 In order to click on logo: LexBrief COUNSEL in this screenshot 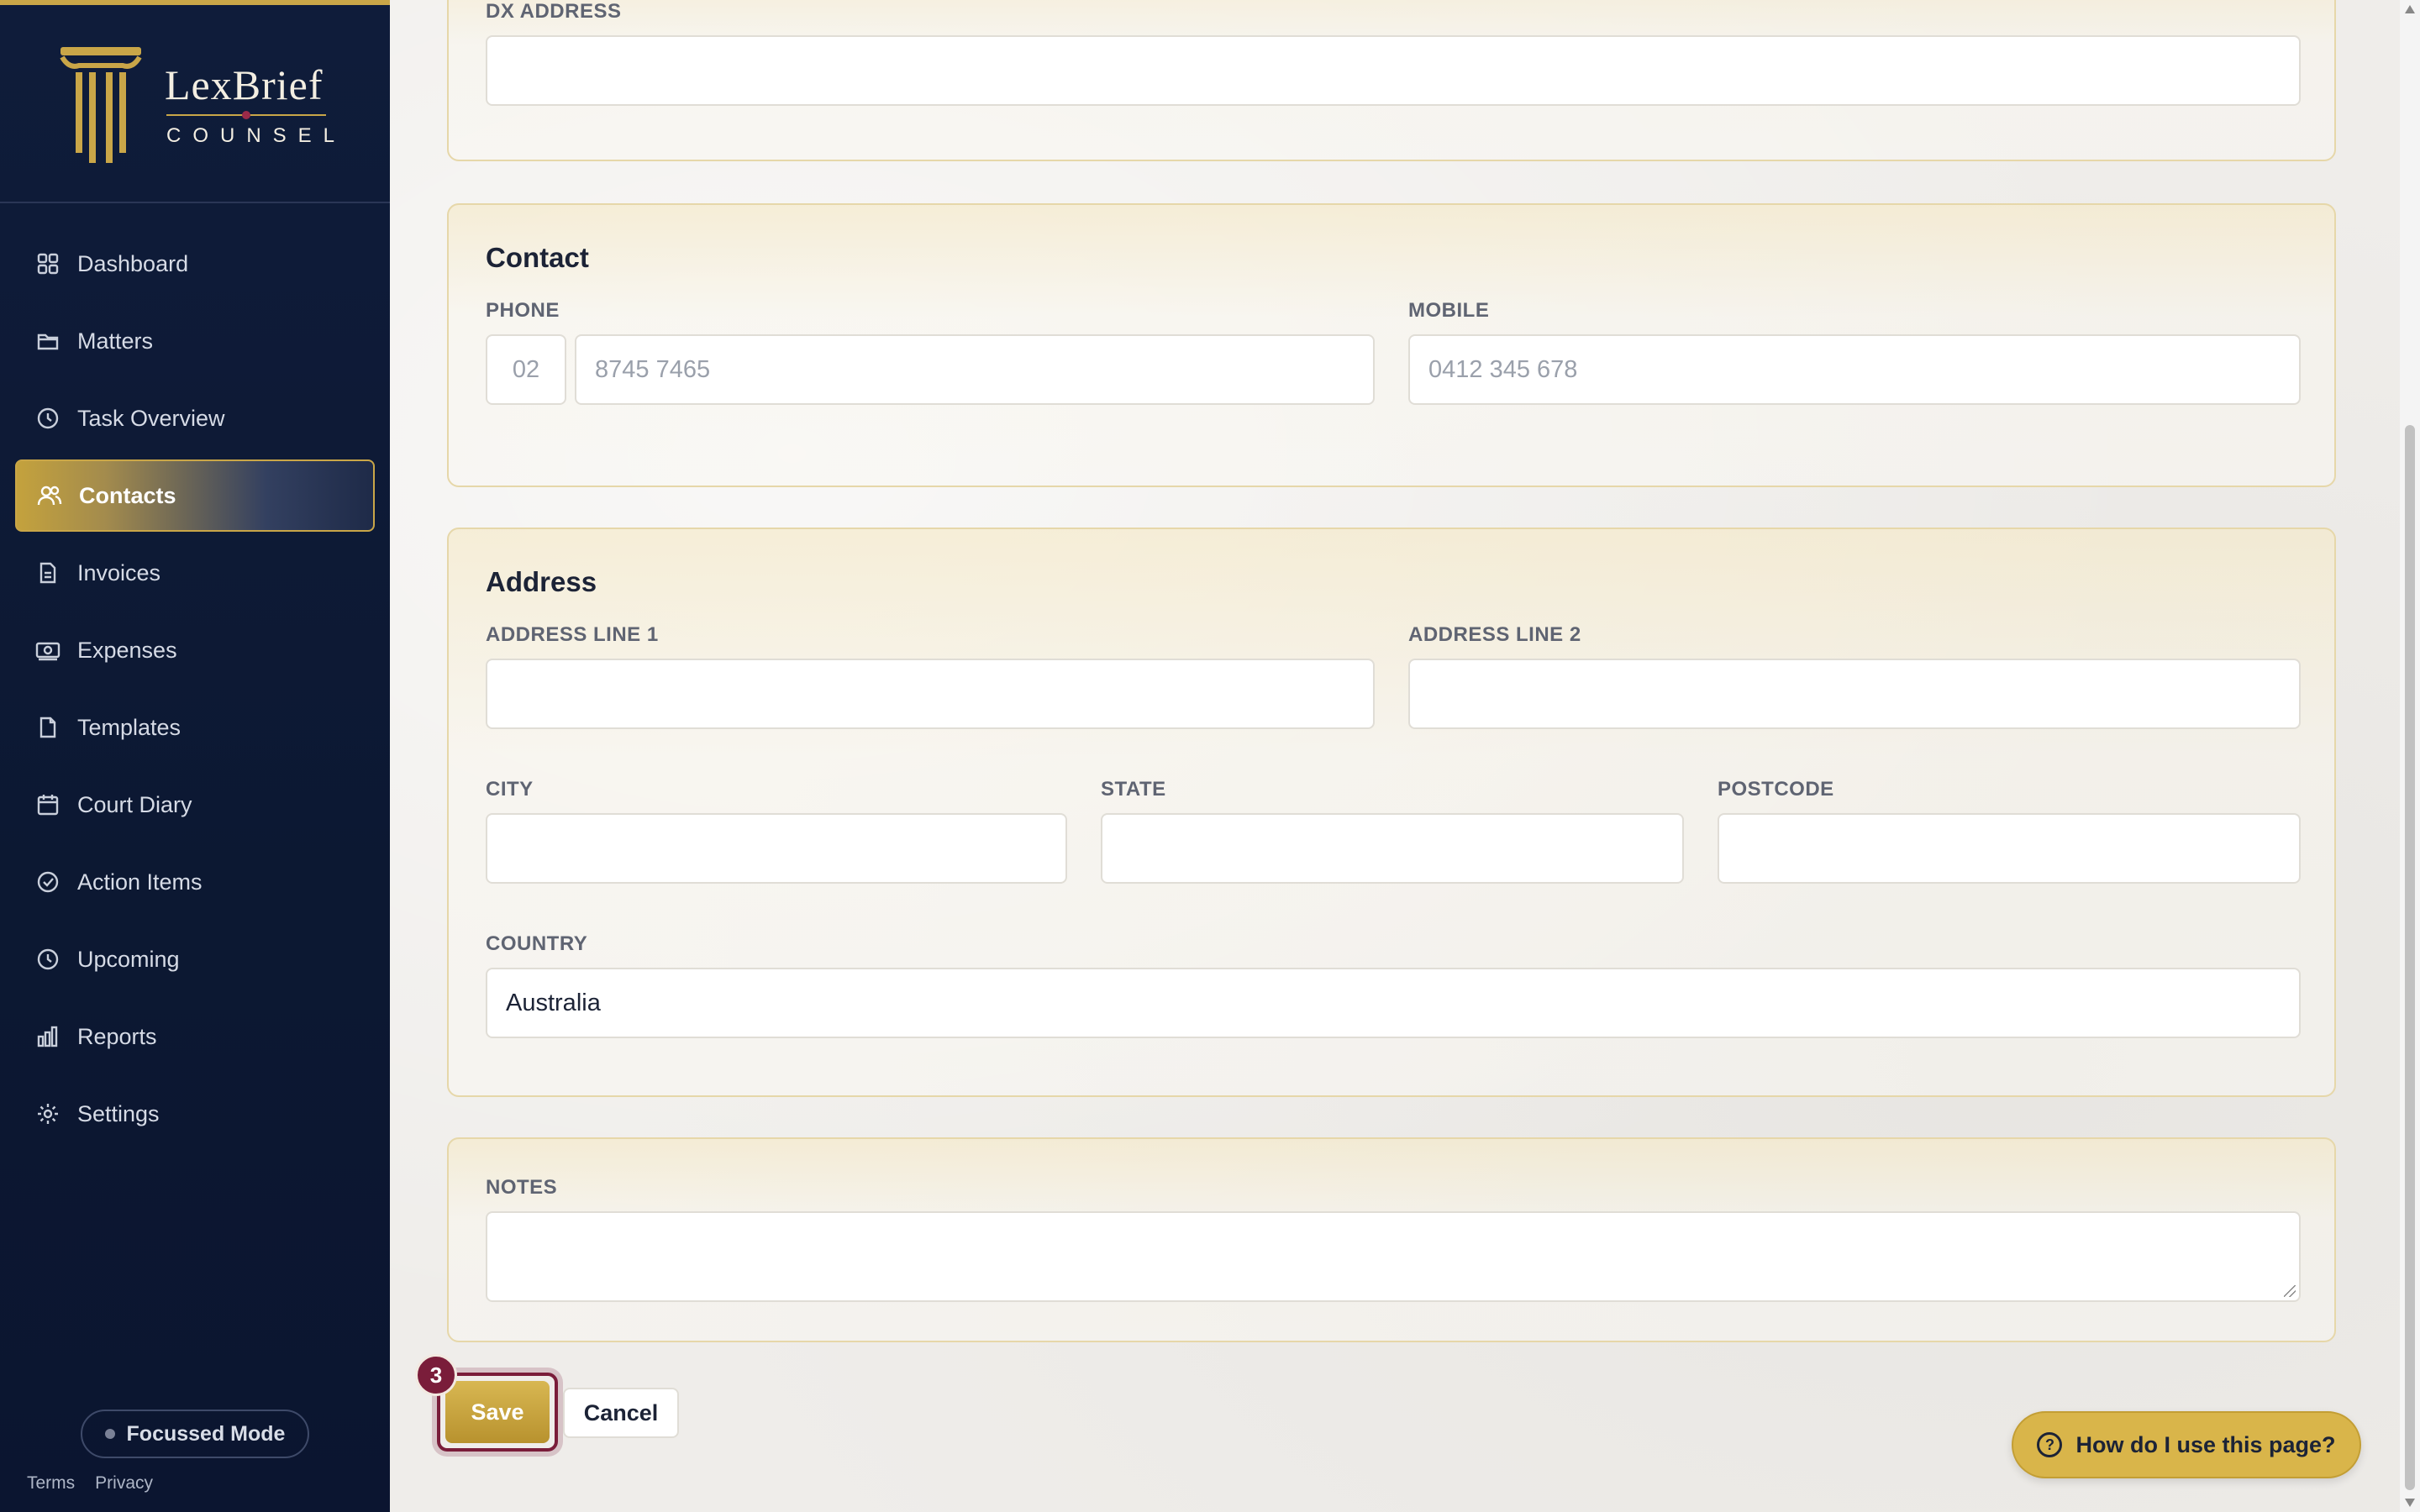, I will do `click(195, 104)`.